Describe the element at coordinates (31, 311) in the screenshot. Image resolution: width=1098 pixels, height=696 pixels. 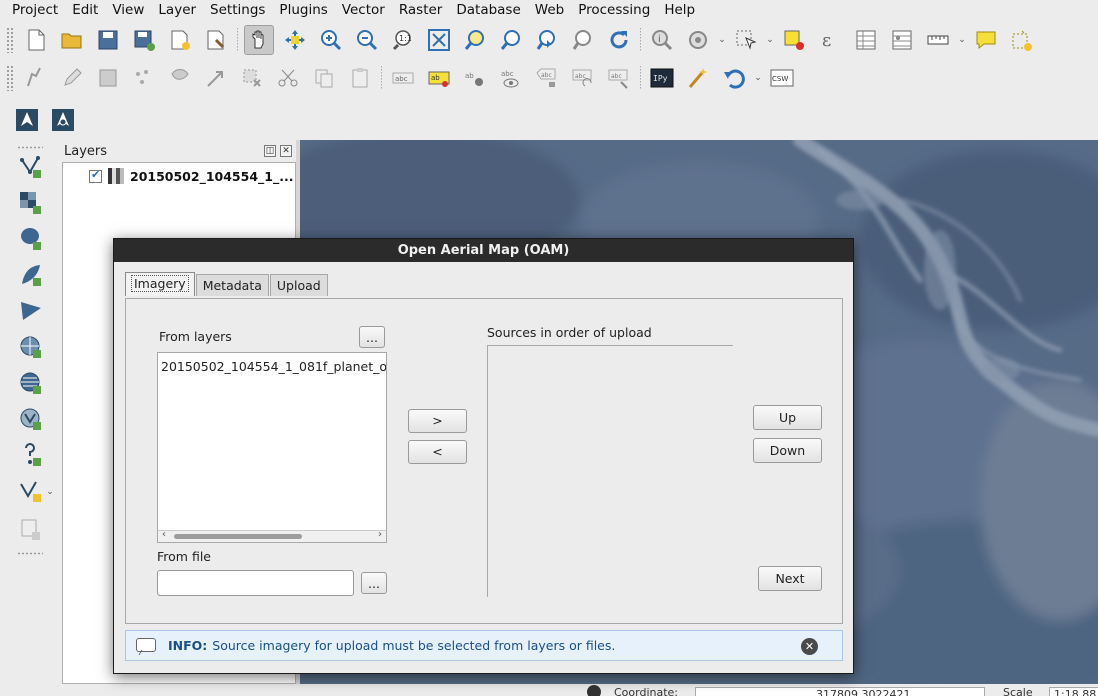
I see `add-mssql-layer-icon` at that location.